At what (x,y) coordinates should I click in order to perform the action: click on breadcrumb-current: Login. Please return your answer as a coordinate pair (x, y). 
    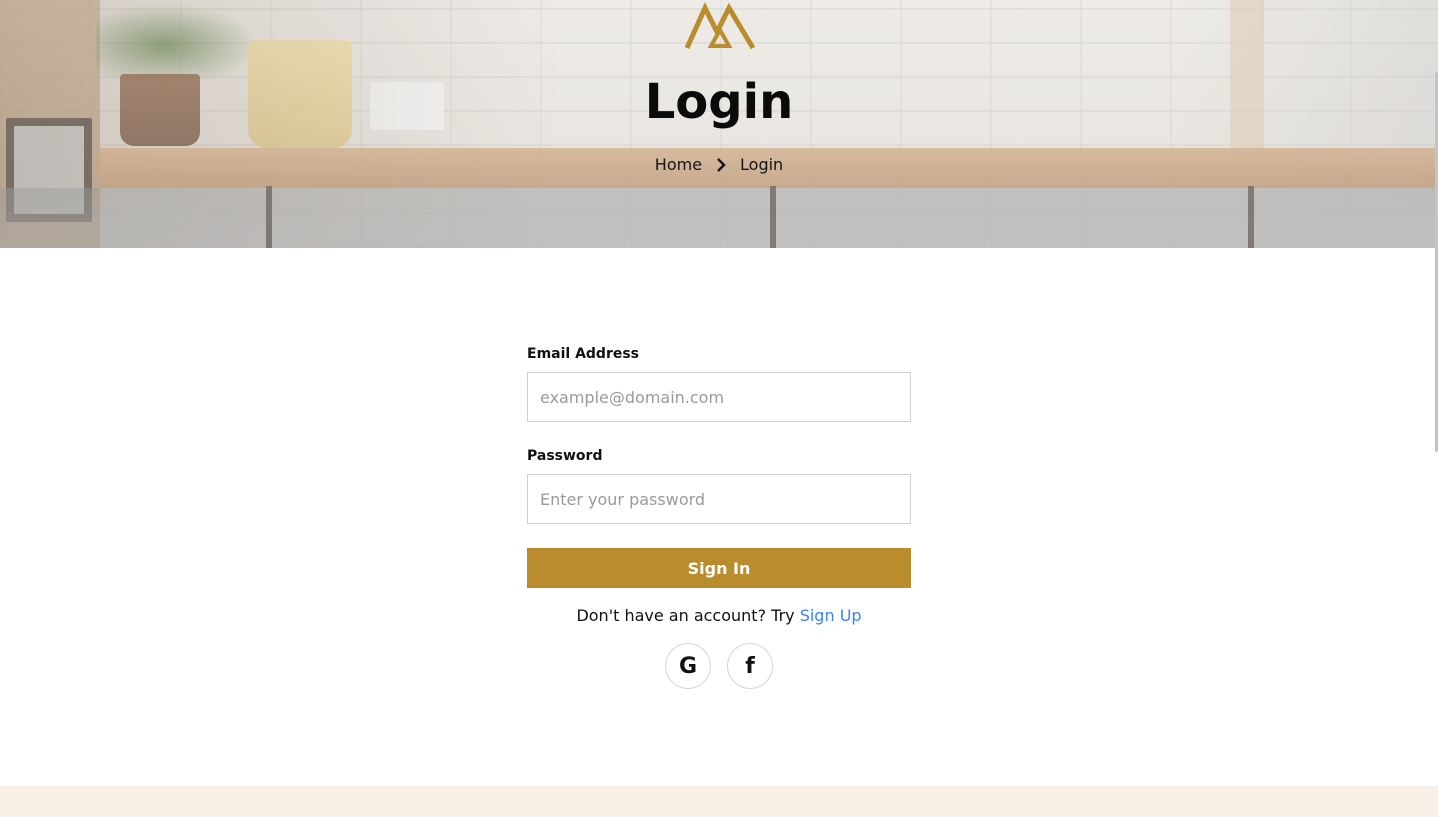
    Looking at the image, I should click on (762, 164).